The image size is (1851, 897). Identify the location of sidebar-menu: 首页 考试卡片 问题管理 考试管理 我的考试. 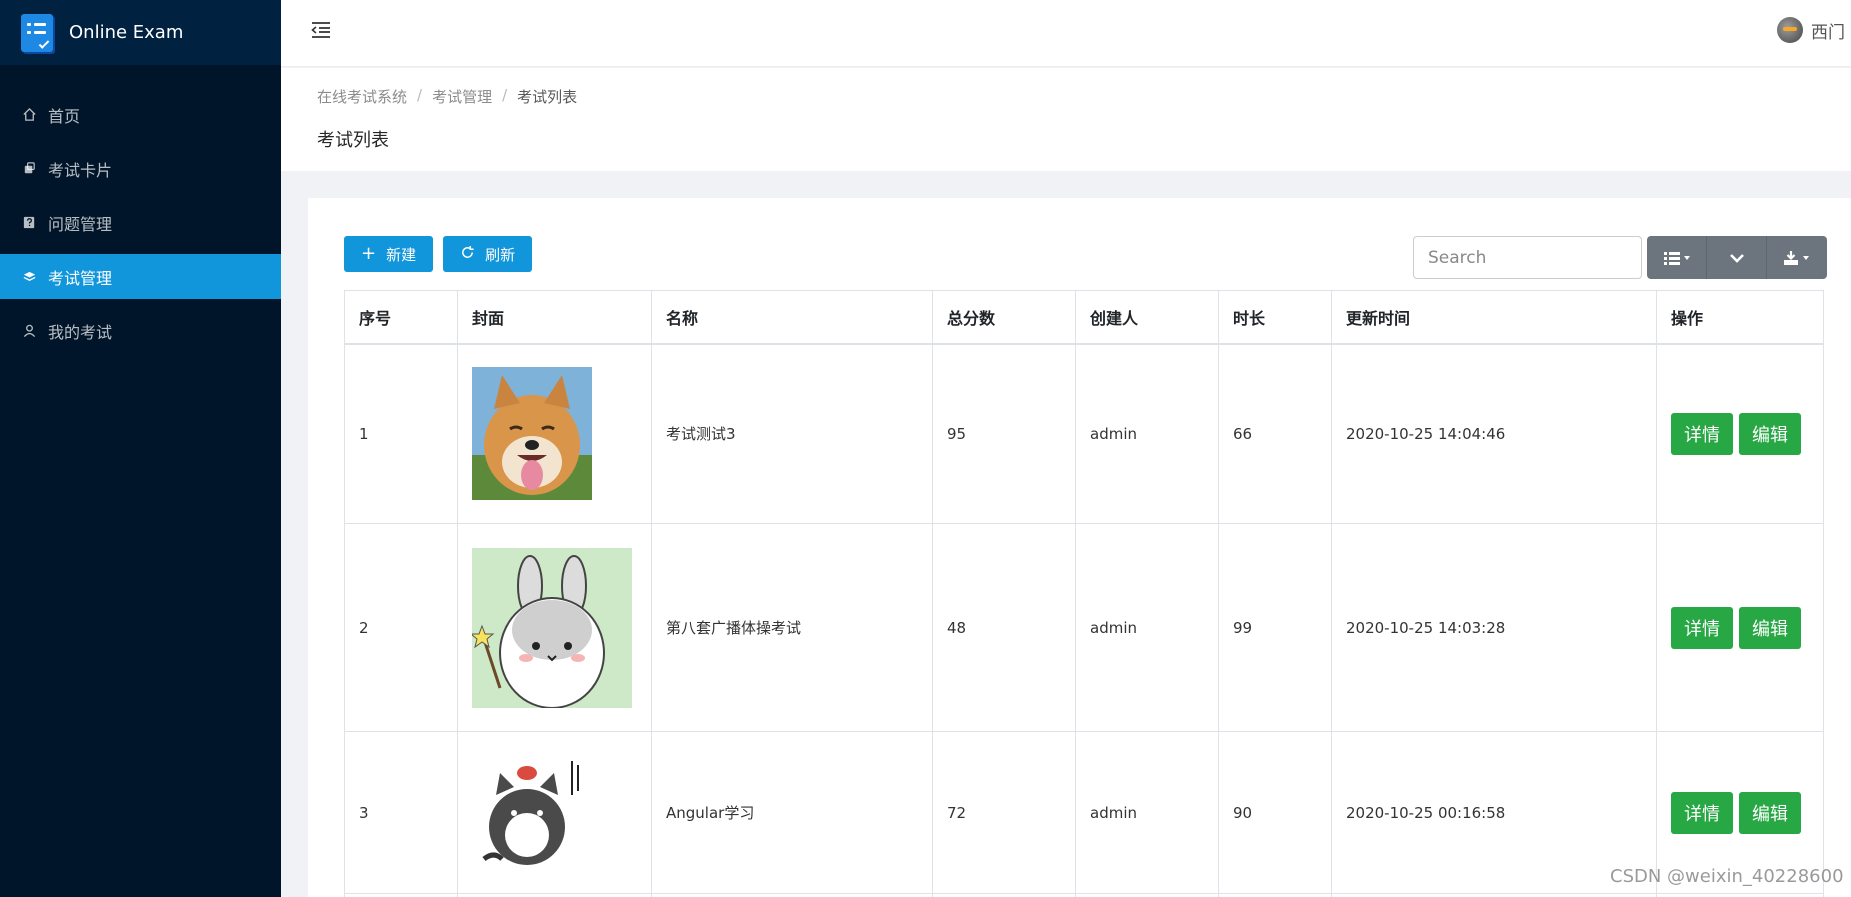
(140, 222).